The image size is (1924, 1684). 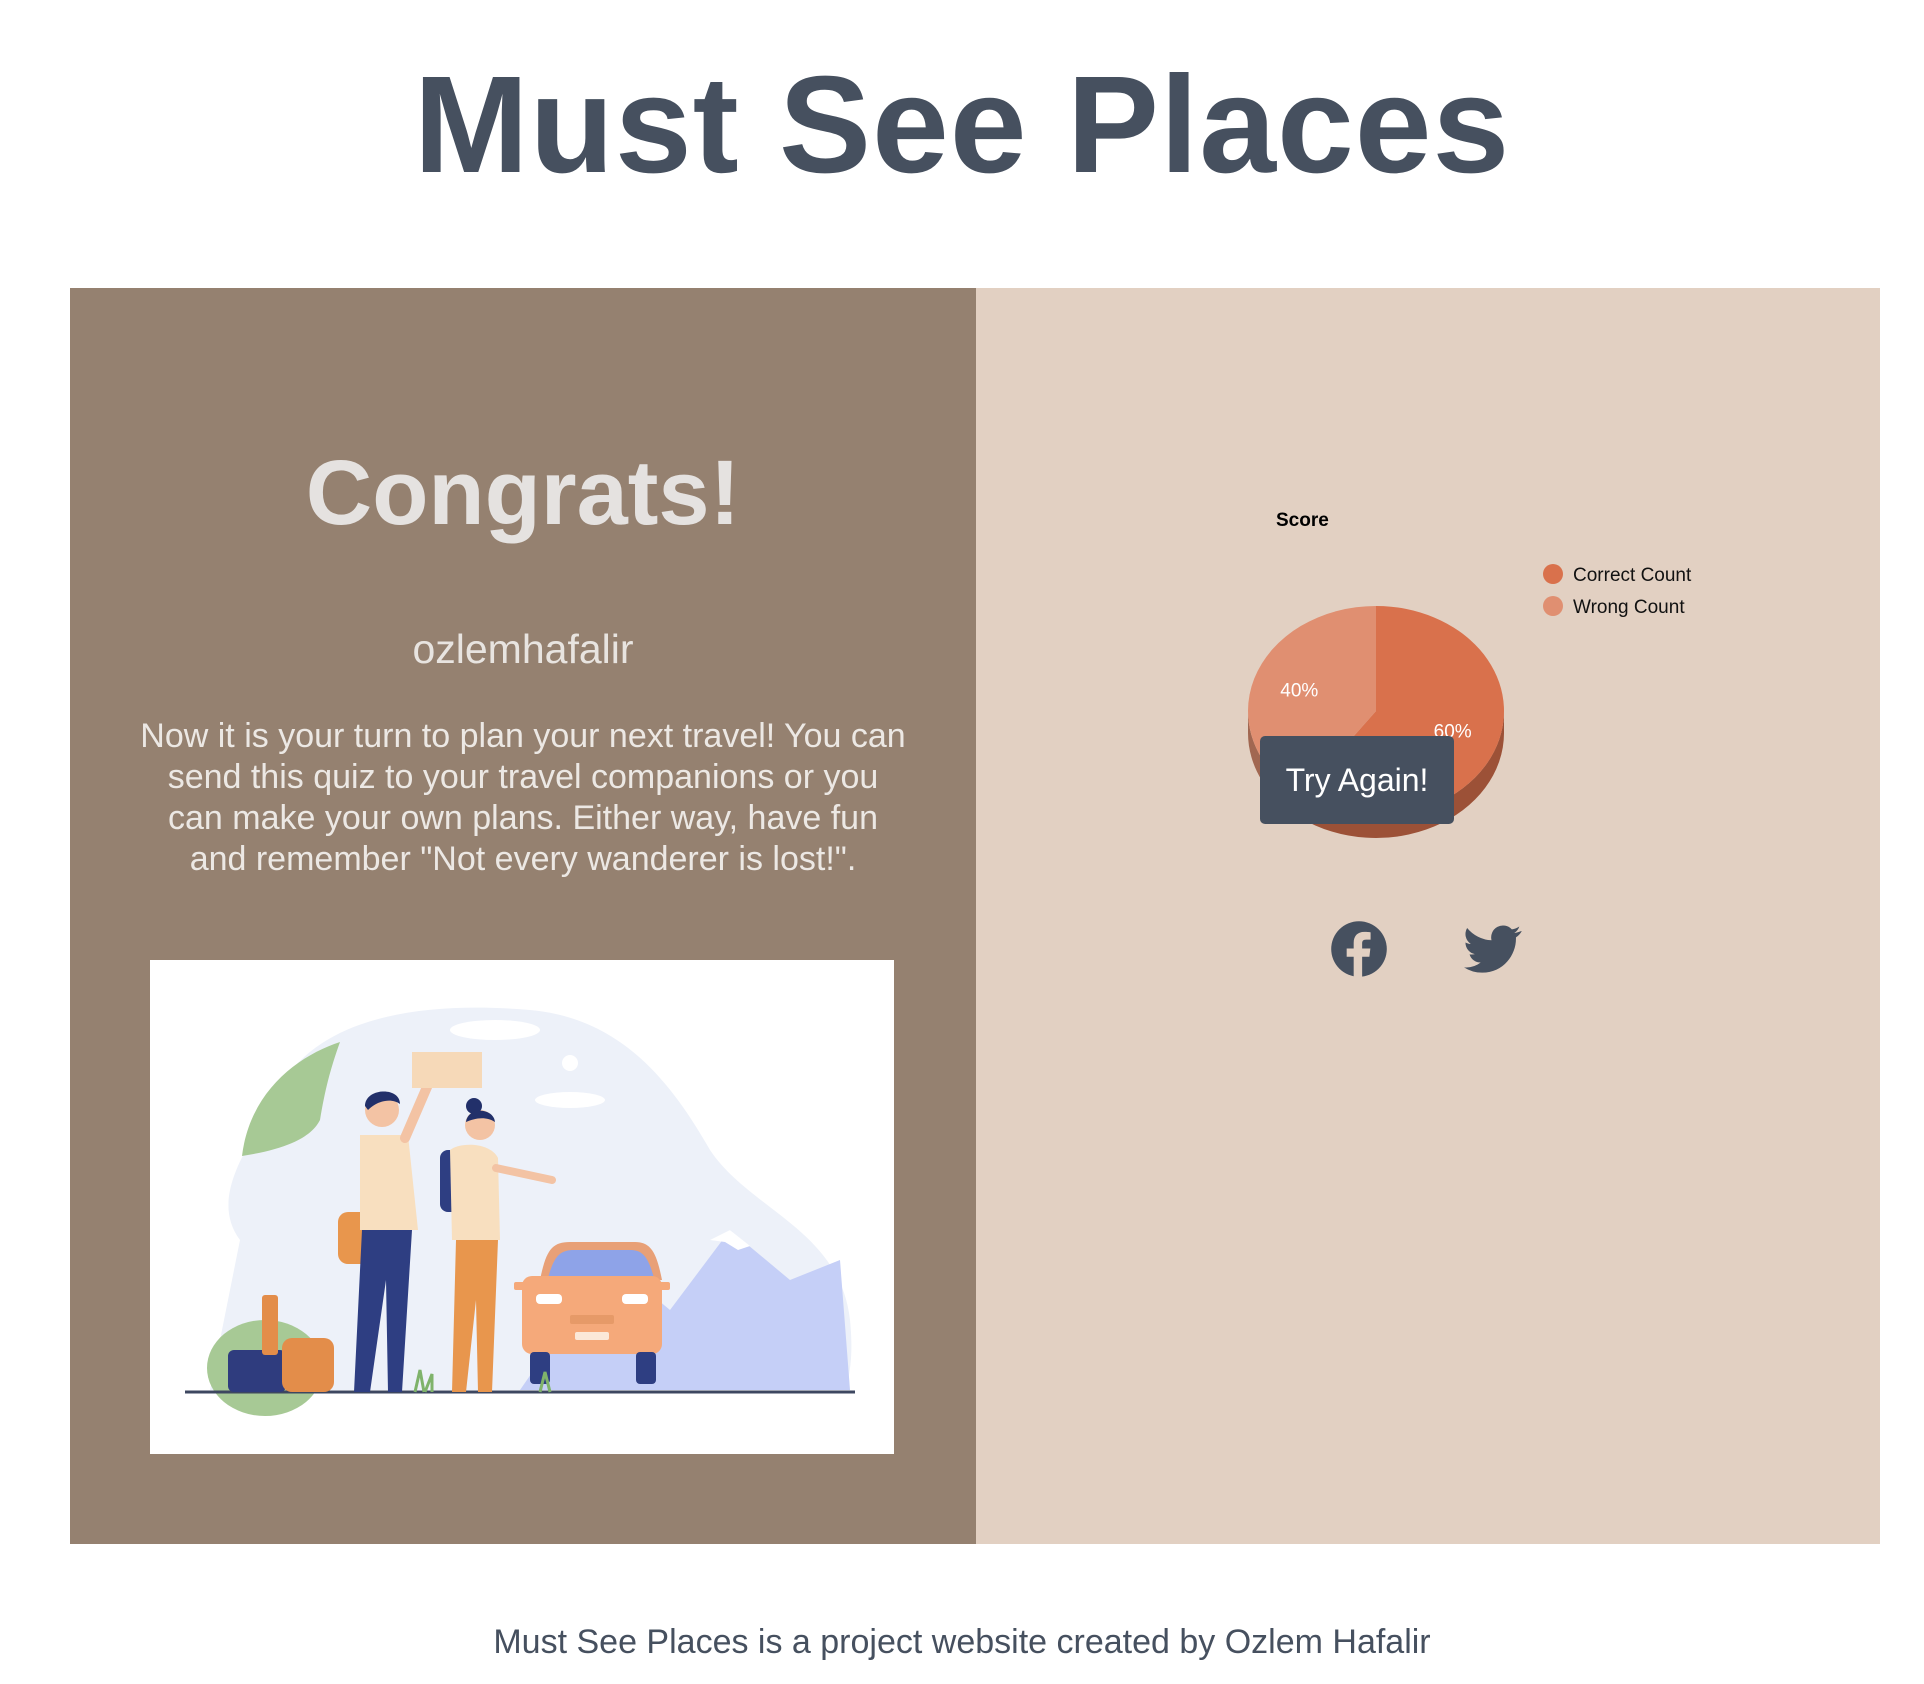 What do you see at coordinates (1359, 949) in the screenshot?
I see `facebook-icon` at bounding box center [1359, 949].